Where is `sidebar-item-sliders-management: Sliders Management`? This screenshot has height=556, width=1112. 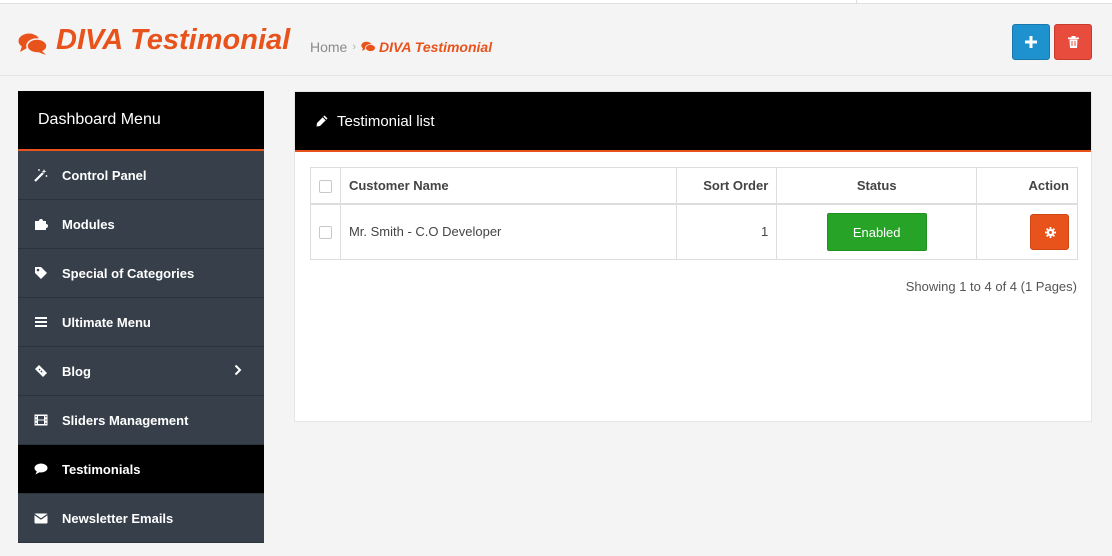 sidebar-item-sliders-management: Sliders Management is located at coordinates (141, 420).